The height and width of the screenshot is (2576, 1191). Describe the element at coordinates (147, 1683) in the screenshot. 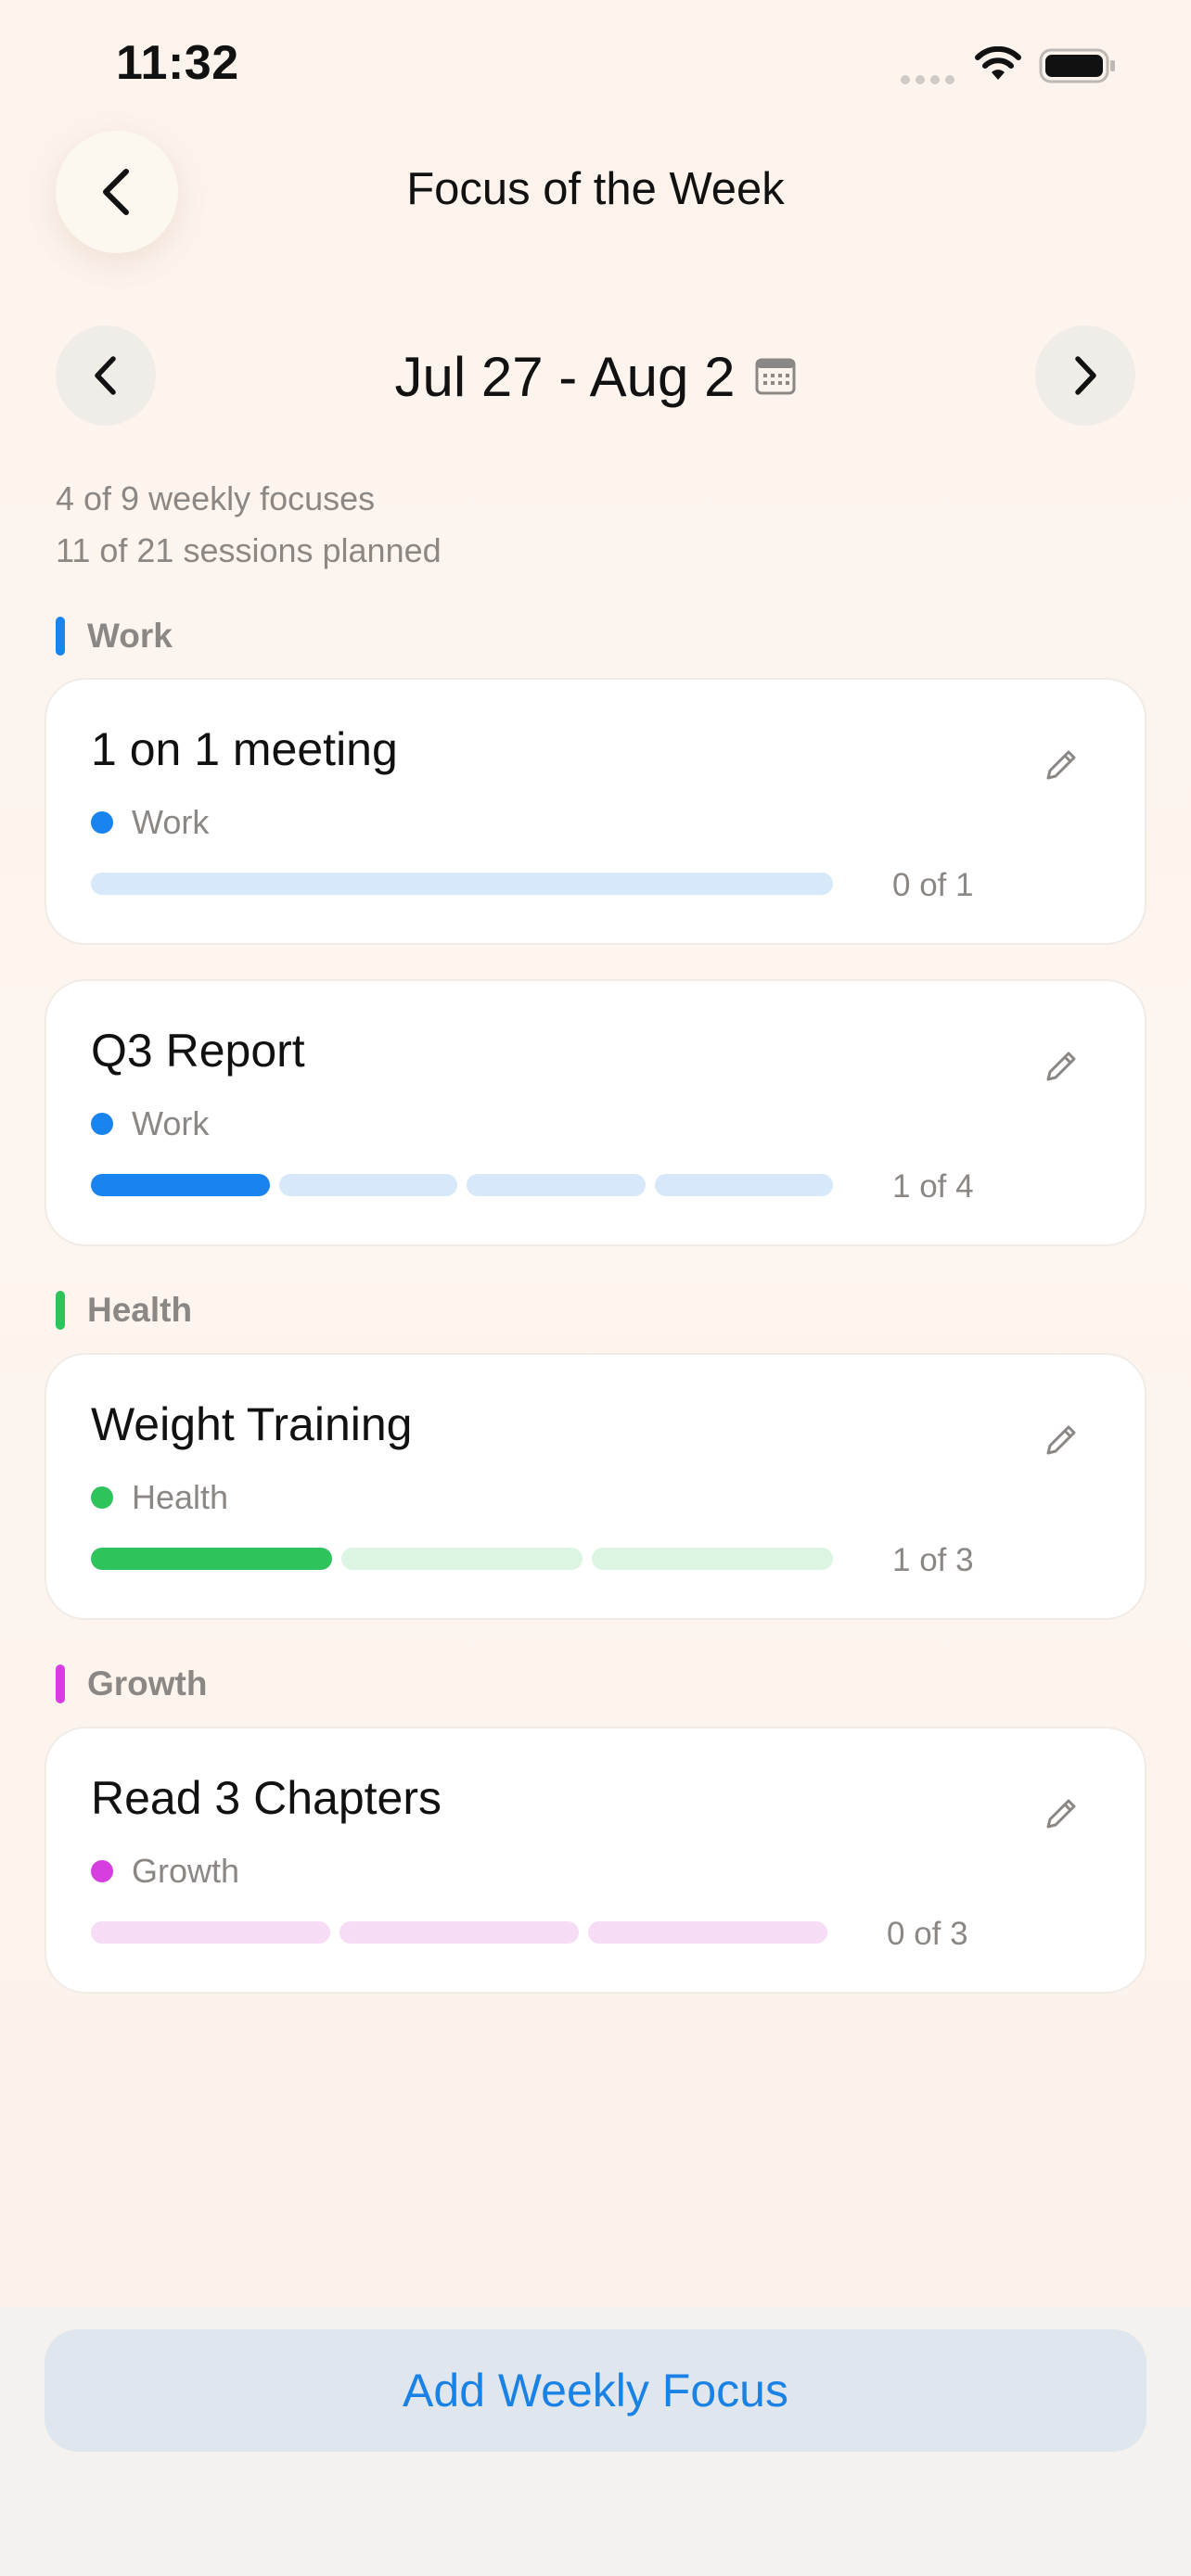

I see `section-label: Growth` at that location.